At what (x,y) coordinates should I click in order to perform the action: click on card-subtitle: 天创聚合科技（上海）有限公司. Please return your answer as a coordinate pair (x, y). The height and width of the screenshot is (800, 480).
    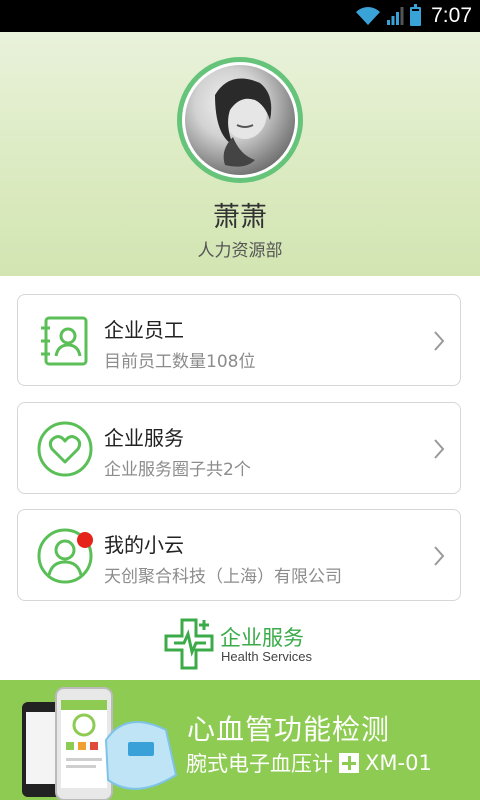
    Looking at the image, I should click on (223, 577).